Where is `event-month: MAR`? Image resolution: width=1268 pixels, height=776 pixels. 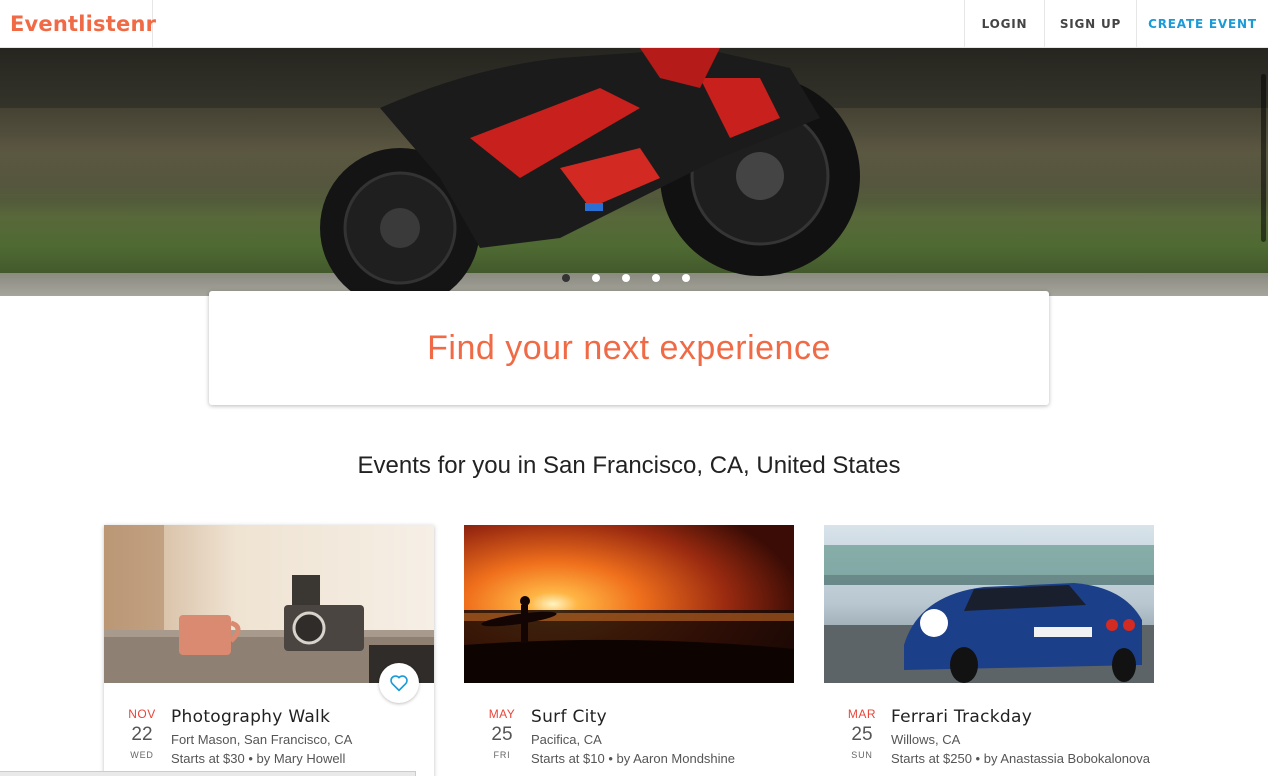 event-month: MAR is located at coordinates (862, 714).